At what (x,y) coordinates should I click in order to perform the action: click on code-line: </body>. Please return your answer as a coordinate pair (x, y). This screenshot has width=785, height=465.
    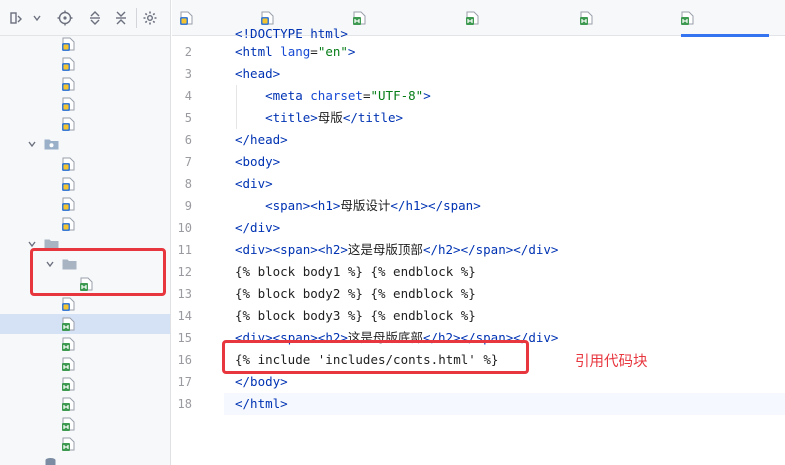
    Looking at the image, I should click on (261, 382).